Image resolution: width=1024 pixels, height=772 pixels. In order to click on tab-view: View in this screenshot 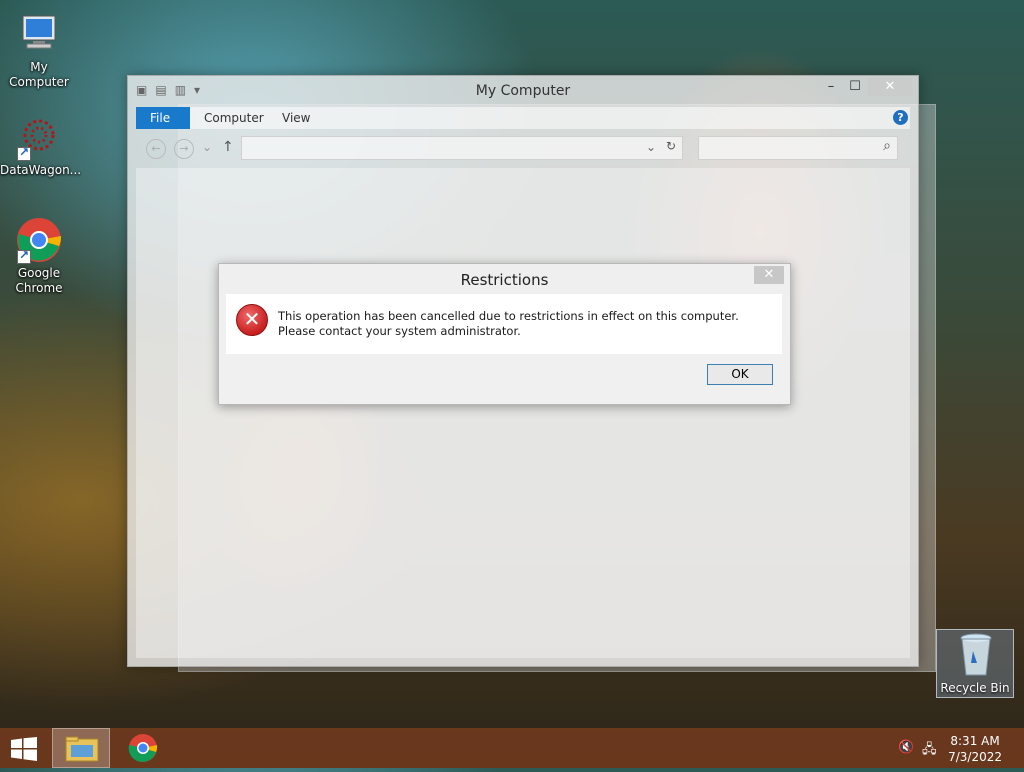, I will do `click(296, 118)`.